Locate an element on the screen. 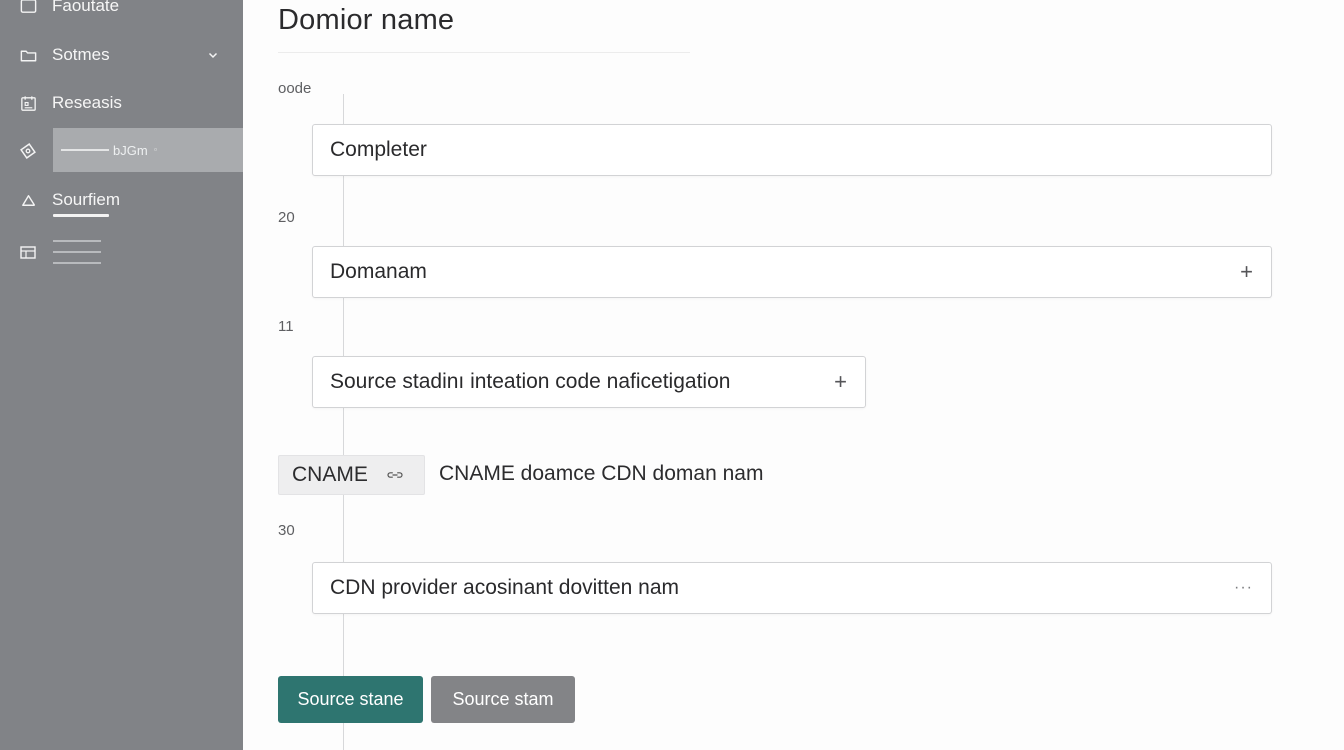 The width and height of the screenshot is (1344, 750). cname-tag: CNAME is located at coordinates (351, 475).